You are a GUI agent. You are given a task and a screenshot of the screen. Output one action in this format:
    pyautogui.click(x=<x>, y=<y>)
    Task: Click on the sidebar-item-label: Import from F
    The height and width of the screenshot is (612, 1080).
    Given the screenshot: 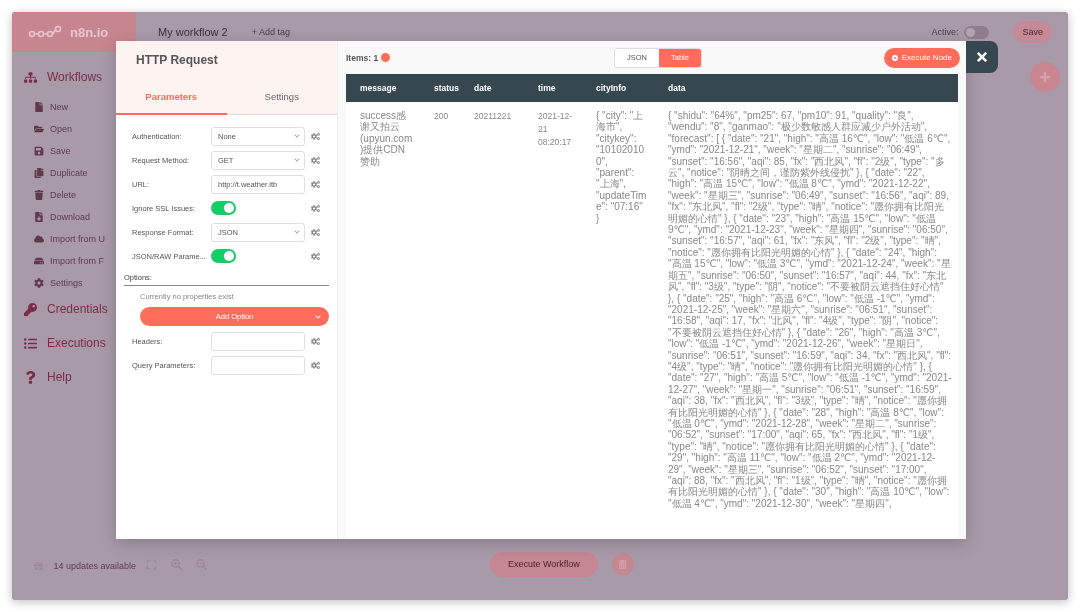 What is the action you would take?
    pyautogui.click(x=77, y=261)
    